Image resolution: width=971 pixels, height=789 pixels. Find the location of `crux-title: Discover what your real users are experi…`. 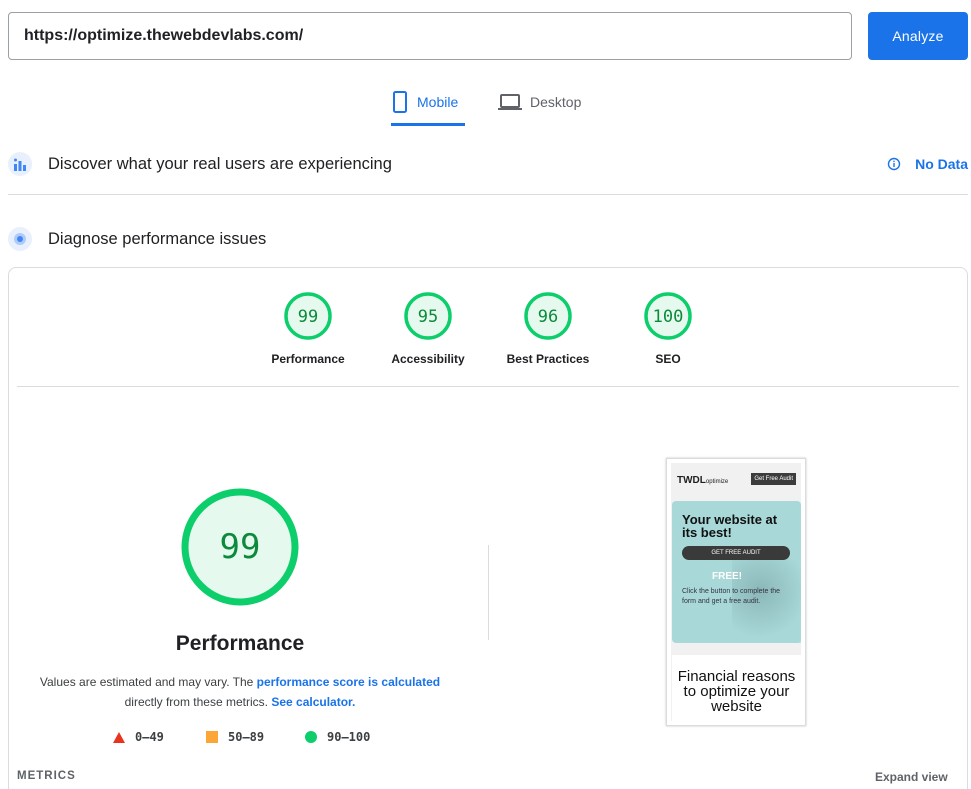

crux-title: Discover what your real users are experi… is located at coordinates (220, 163).